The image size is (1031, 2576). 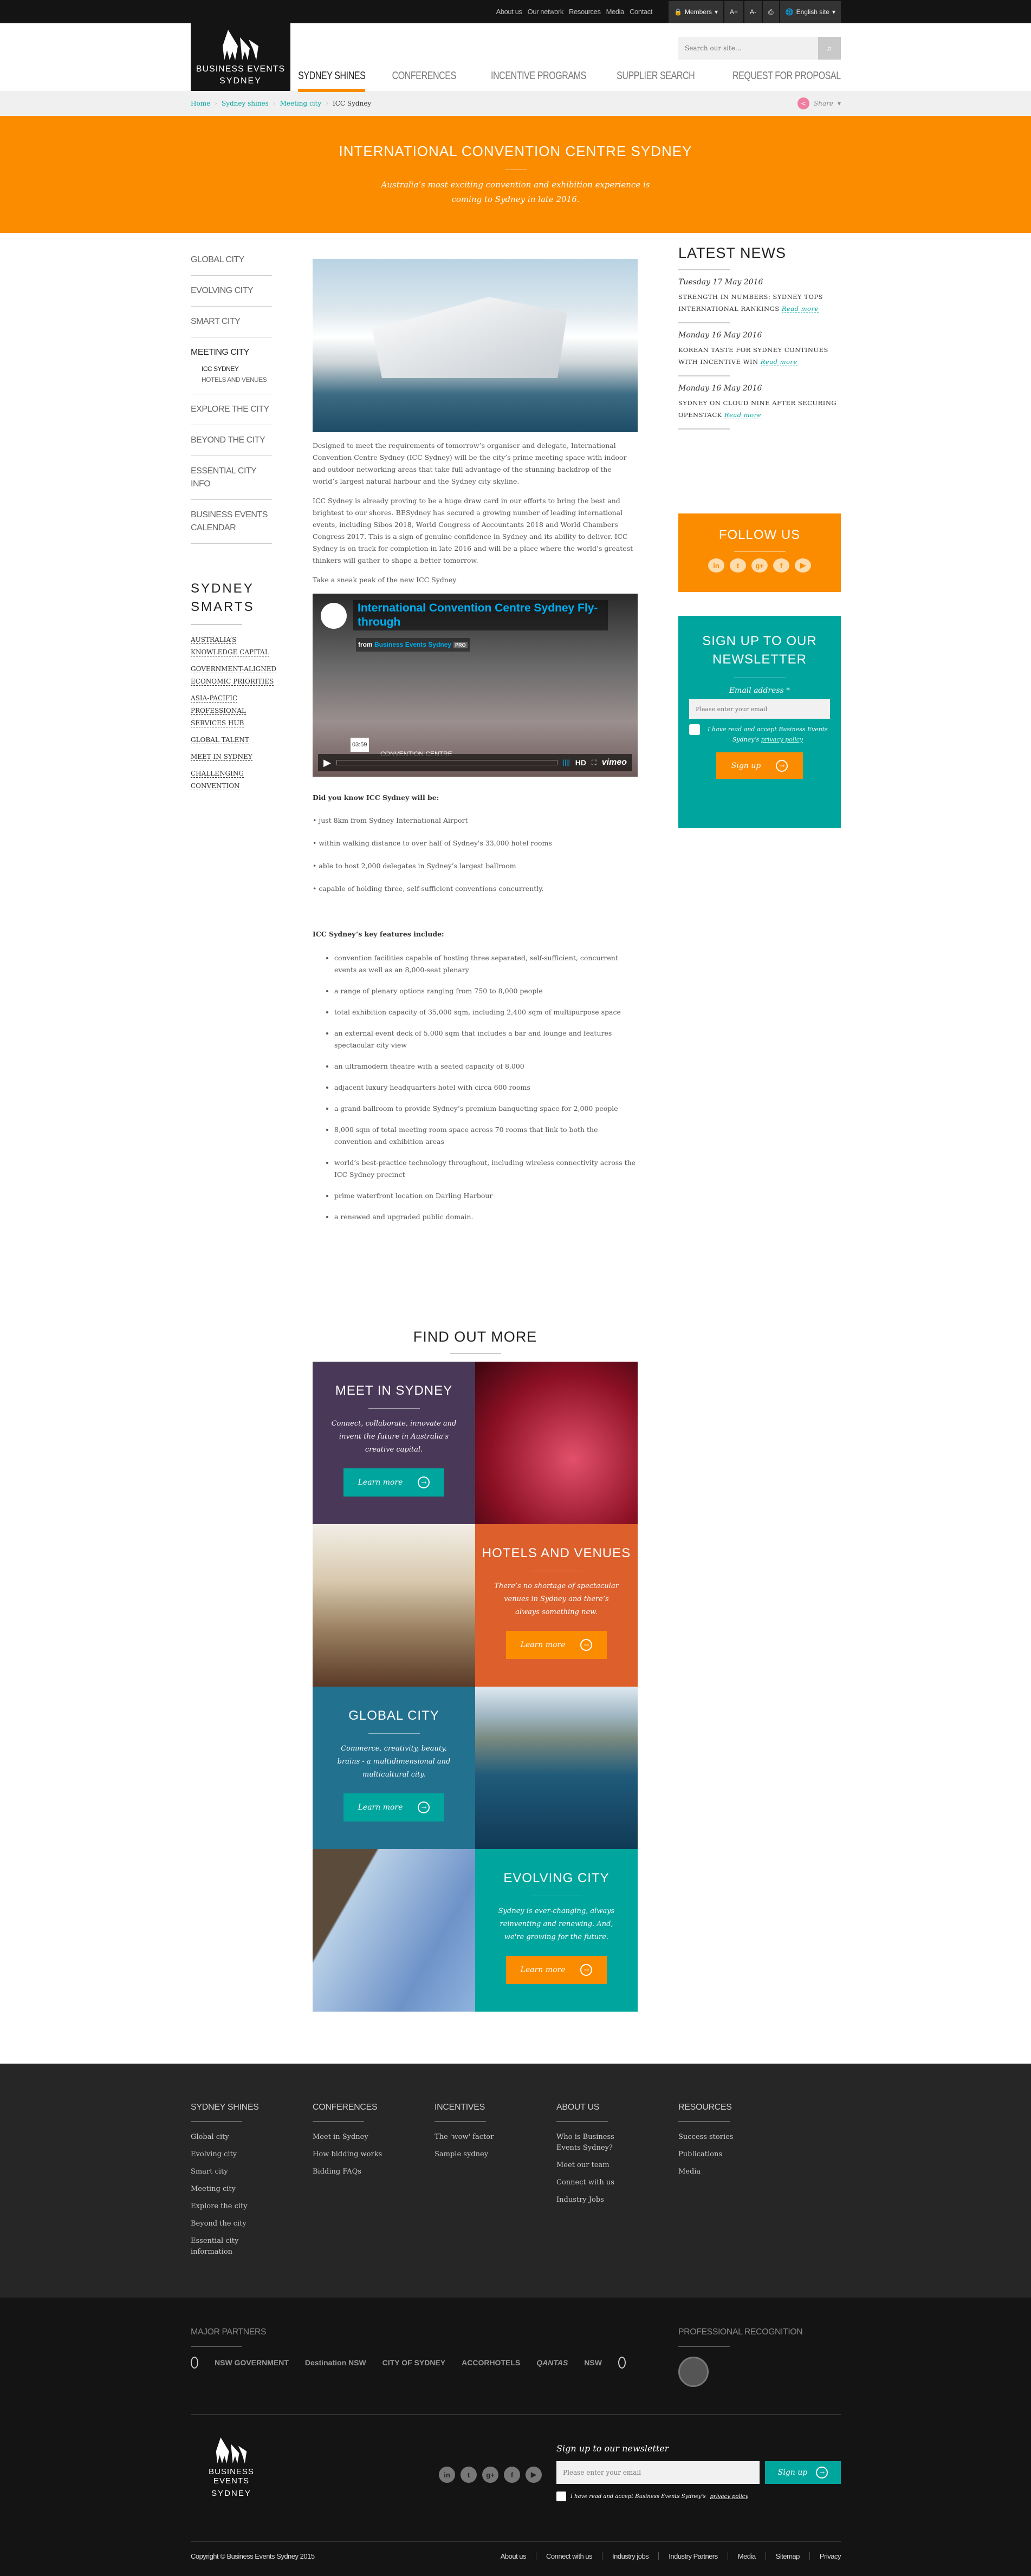 What do you see at coordinates (514, 2556) in the screenshot?
I see `legal-link: About us` at bounding box center [514, 2556].